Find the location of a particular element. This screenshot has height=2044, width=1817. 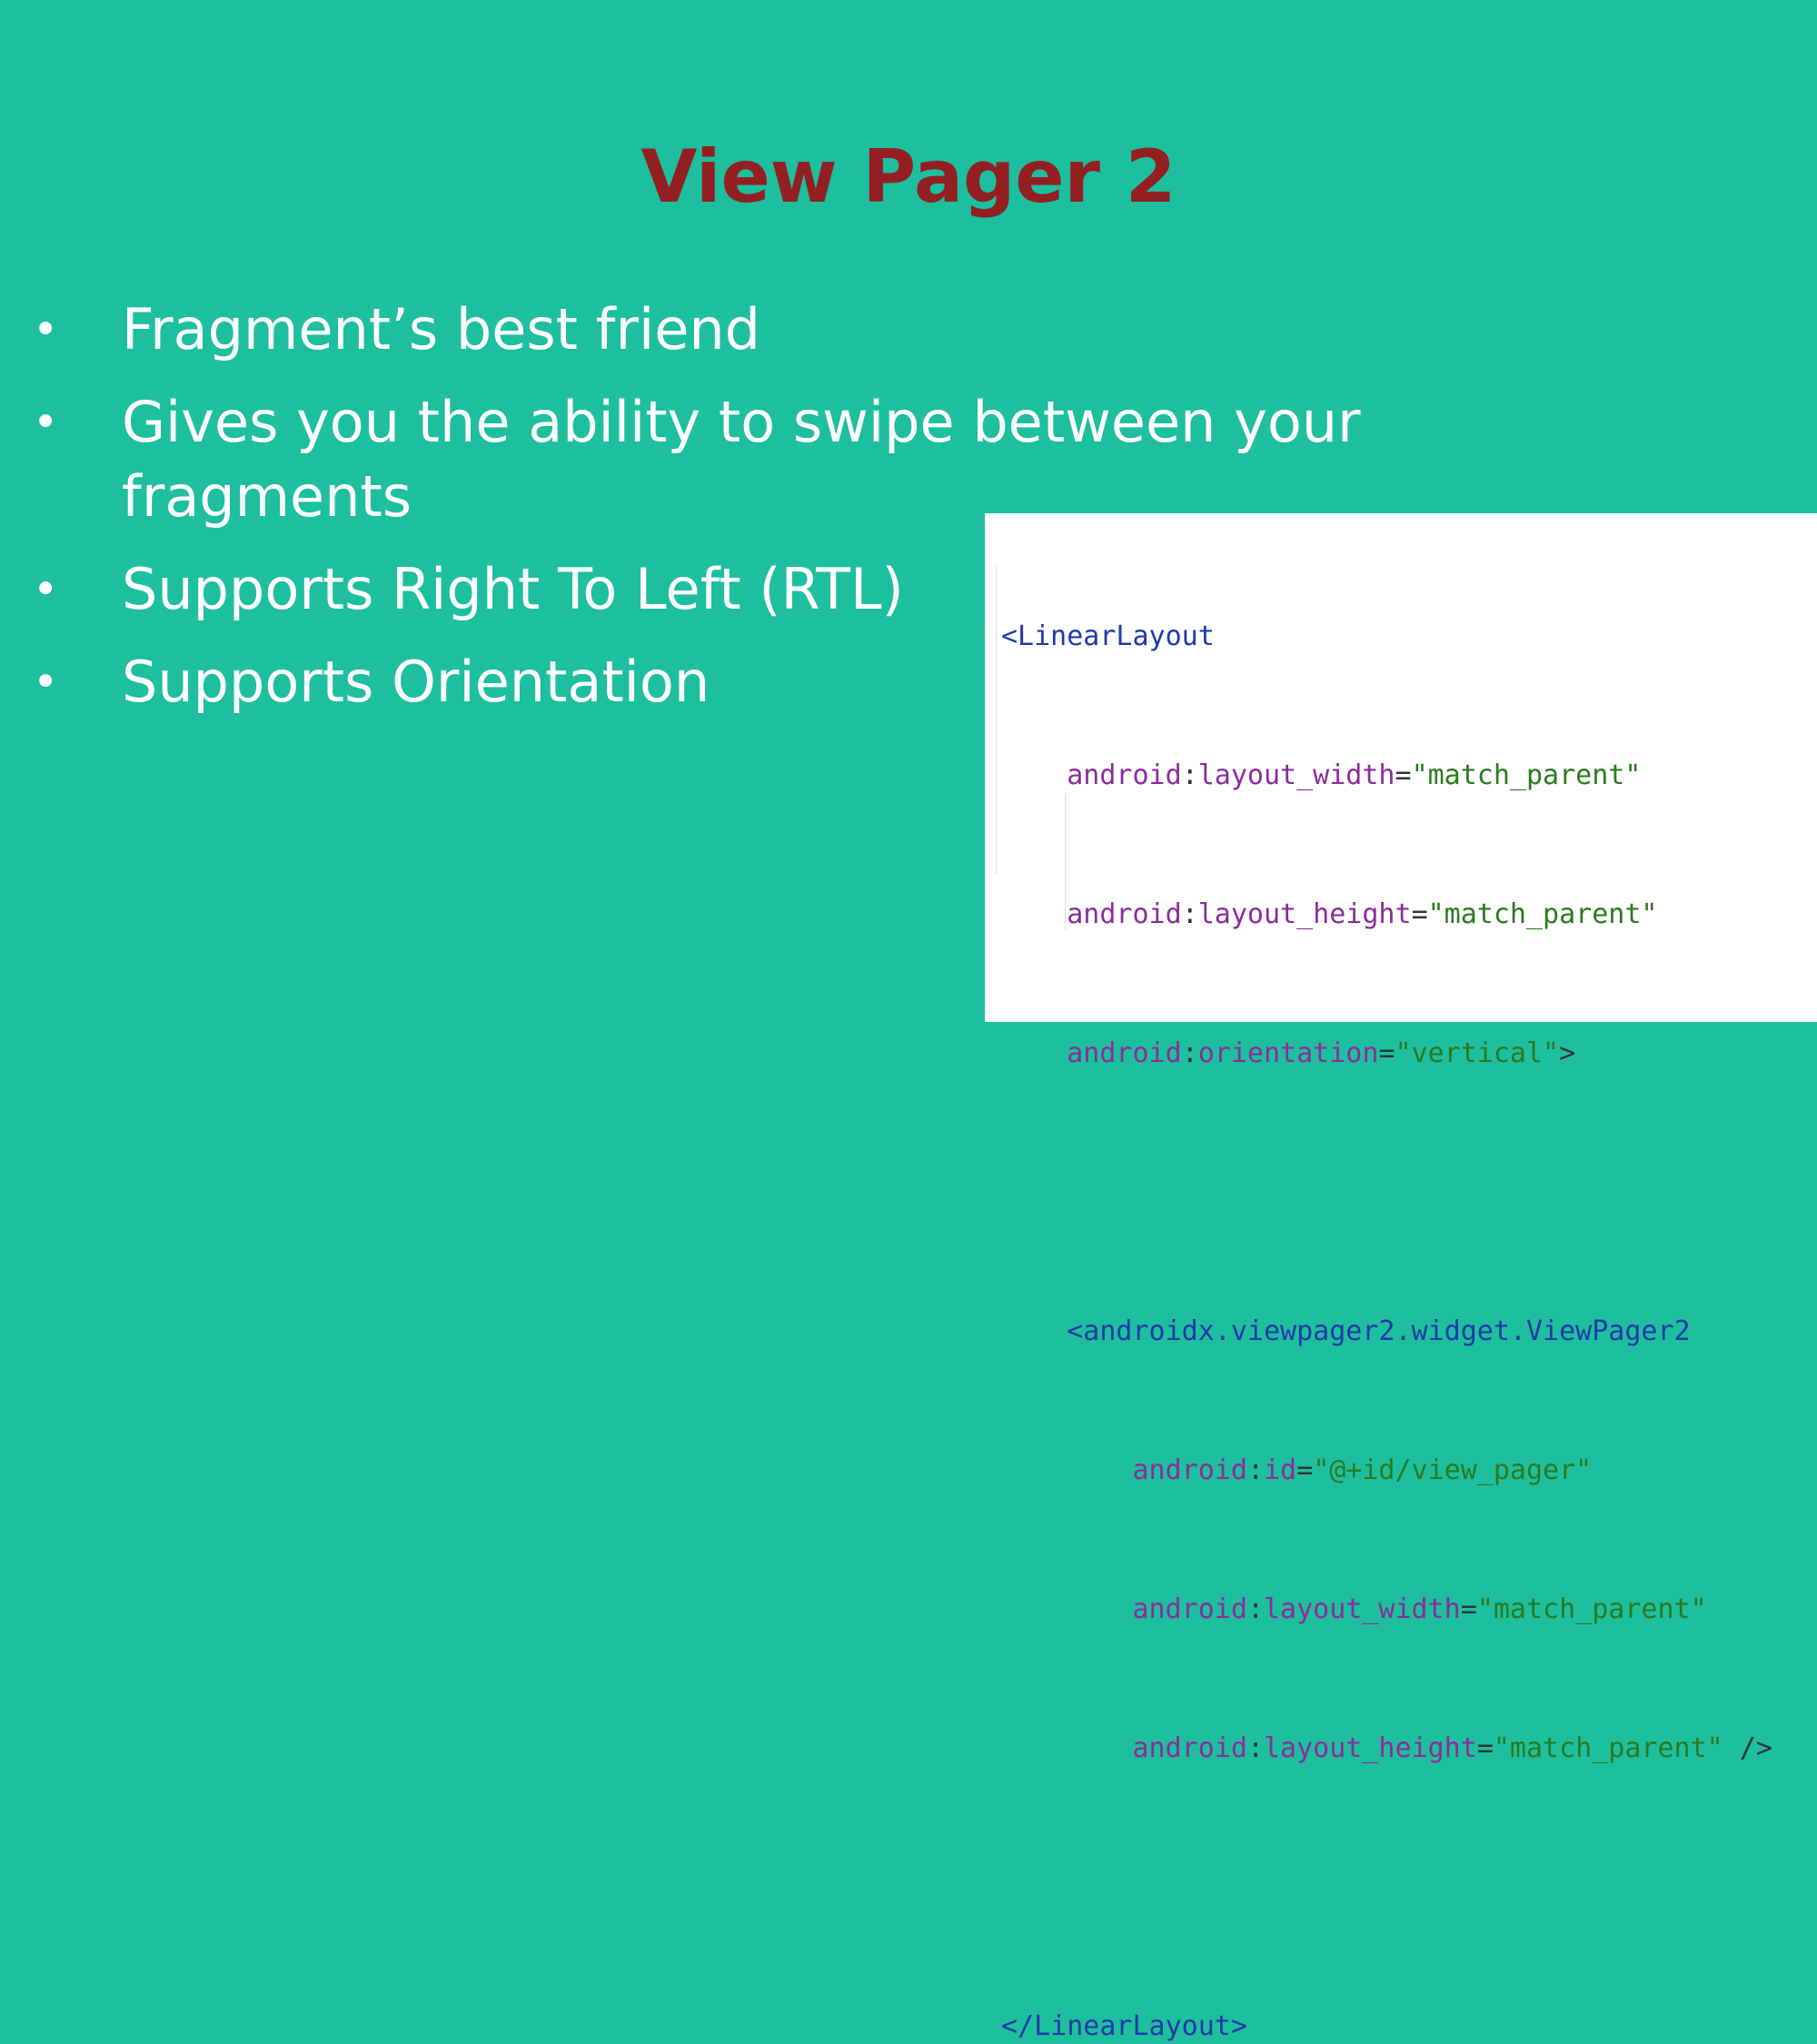

bullet-text: Supports Orientation is located at coordinates (416, 682).